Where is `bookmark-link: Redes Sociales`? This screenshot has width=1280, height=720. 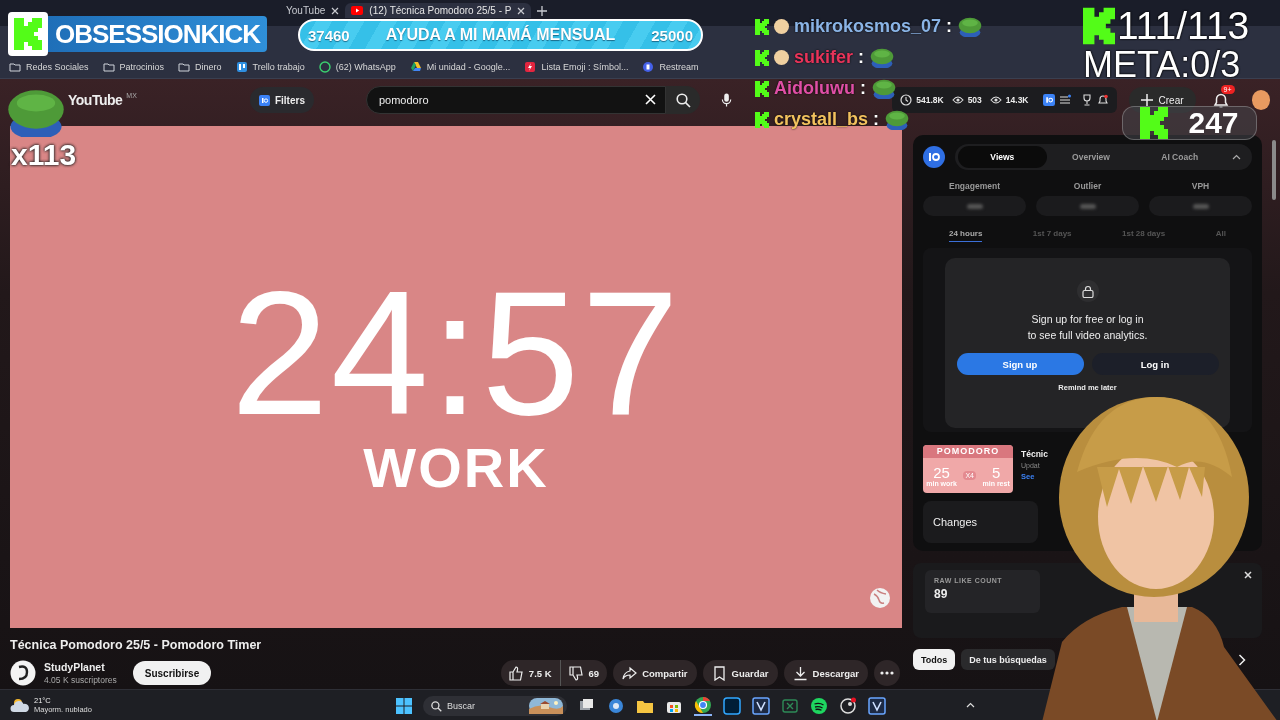
bookmark-link: Redes Sociales is located at coordinates (49, 67).